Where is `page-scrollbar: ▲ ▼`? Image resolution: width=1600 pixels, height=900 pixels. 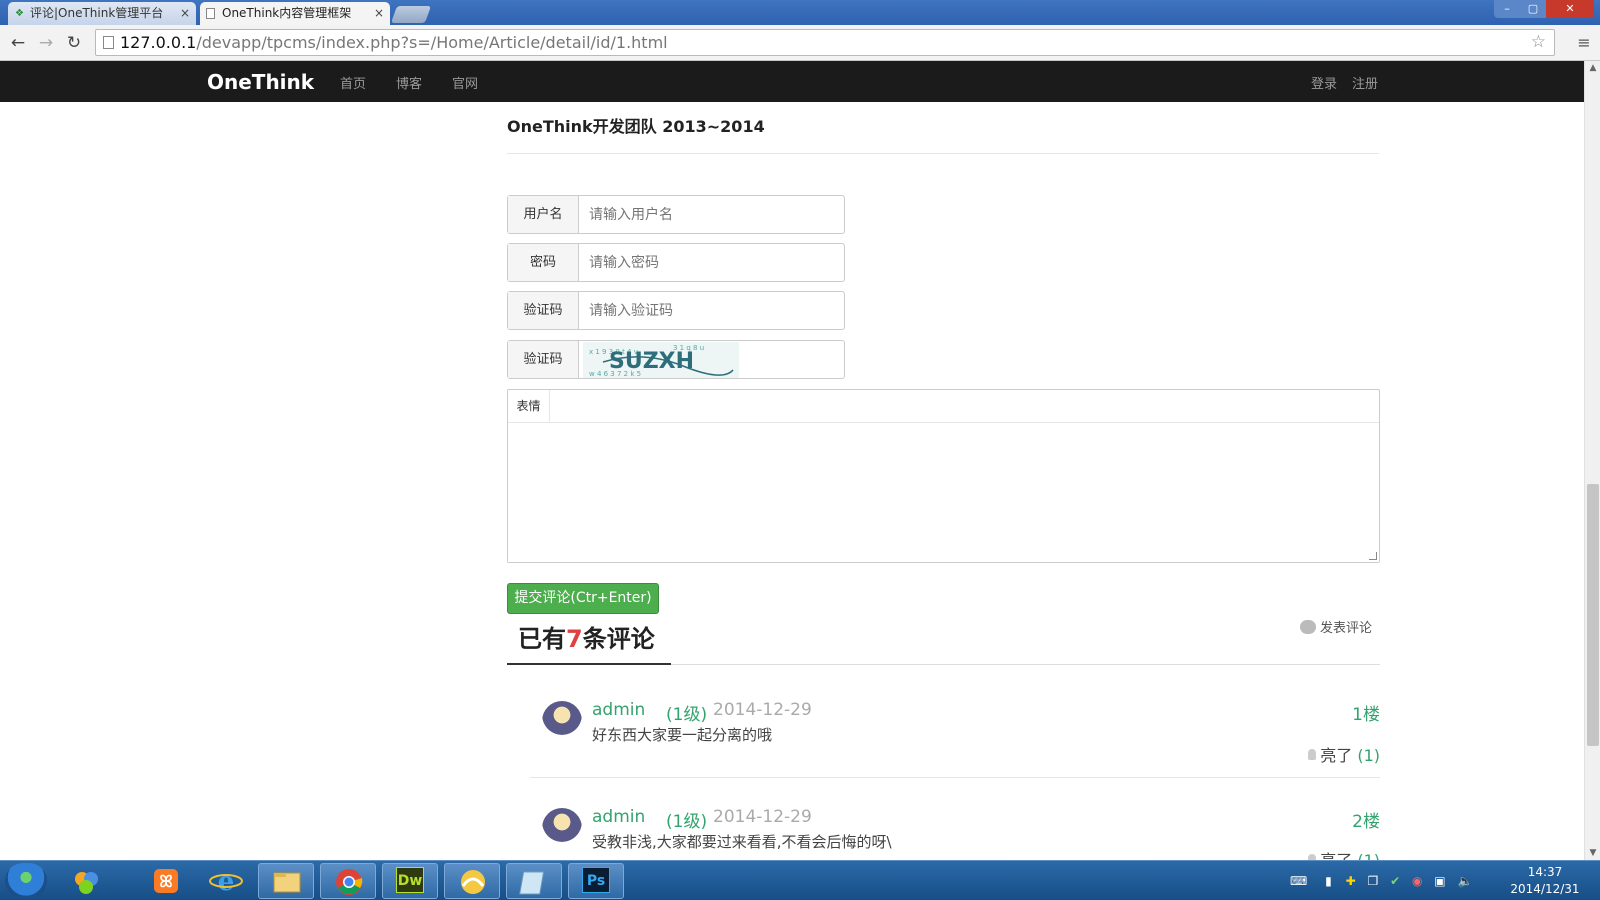
page-scrollbar: ▲ ▼ is located at coordinates (1592, 460).